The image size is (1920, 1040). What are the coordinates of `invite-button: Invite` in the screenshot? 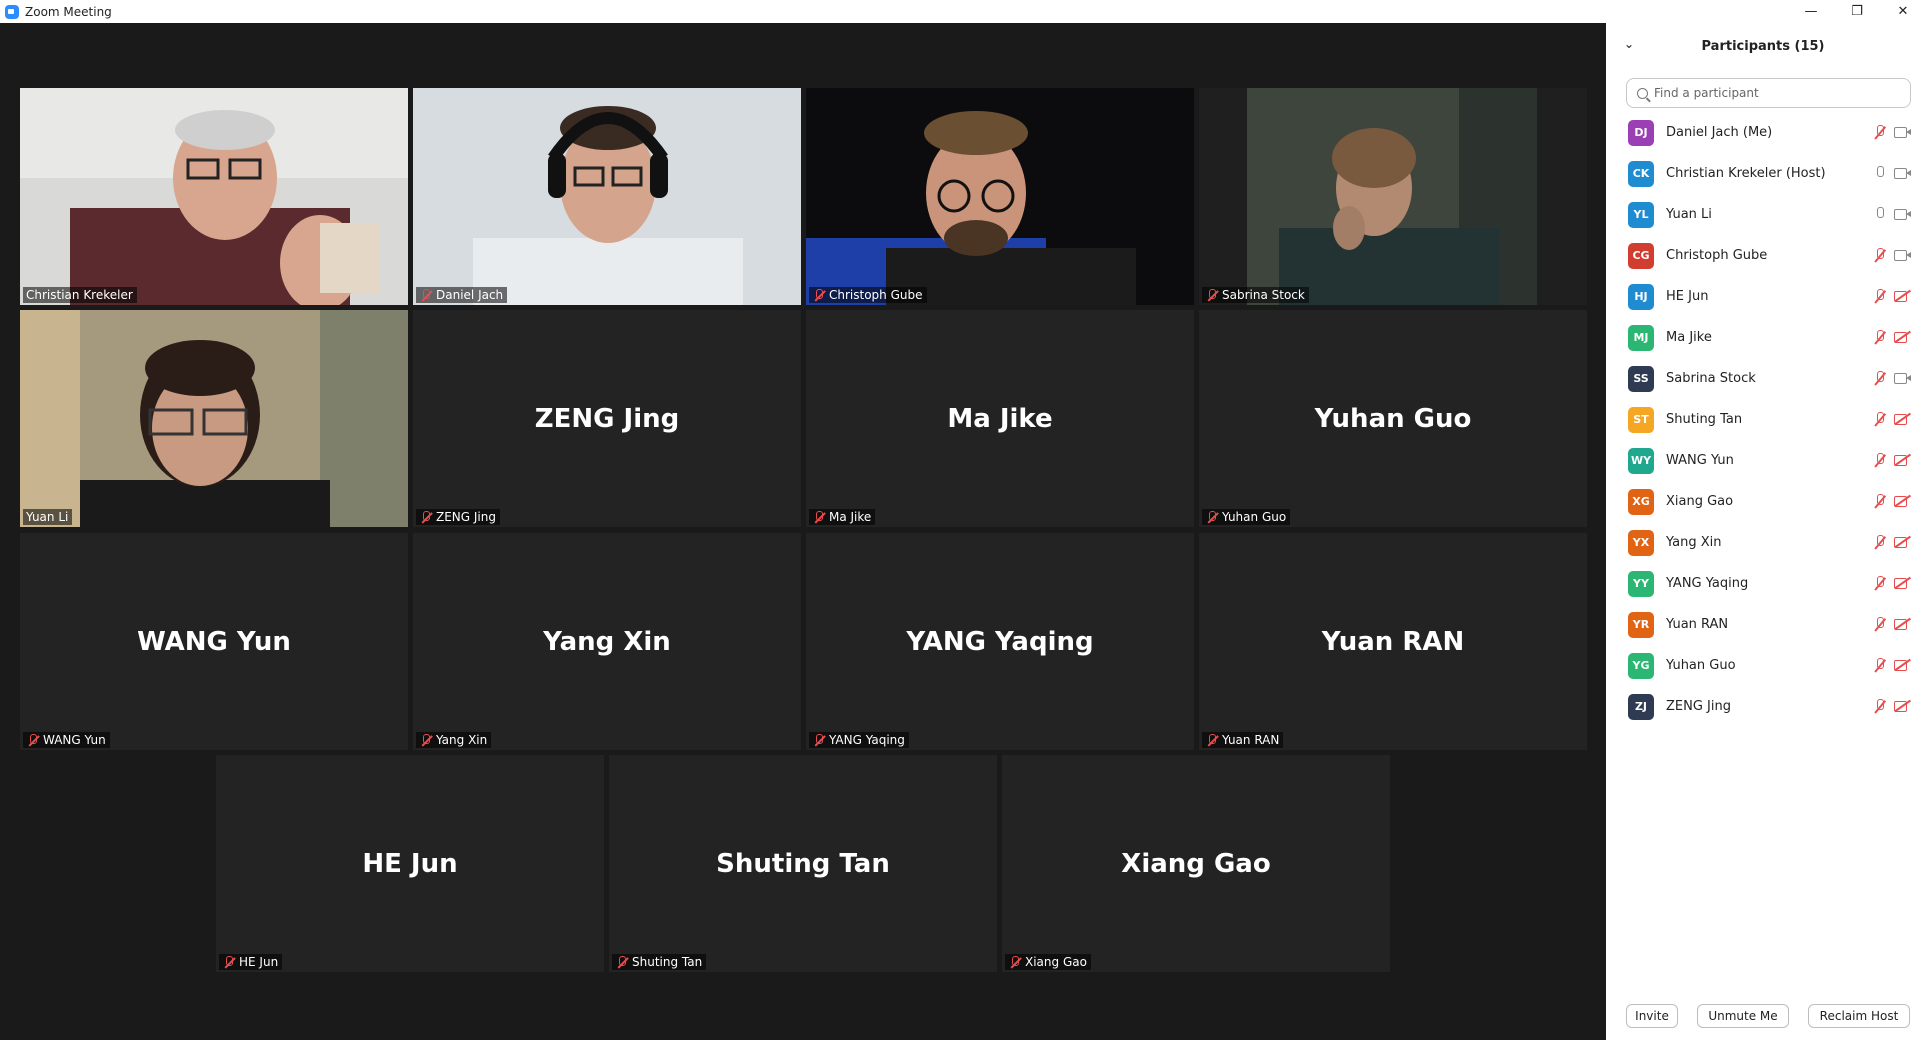 It's located at (1652, 1016).